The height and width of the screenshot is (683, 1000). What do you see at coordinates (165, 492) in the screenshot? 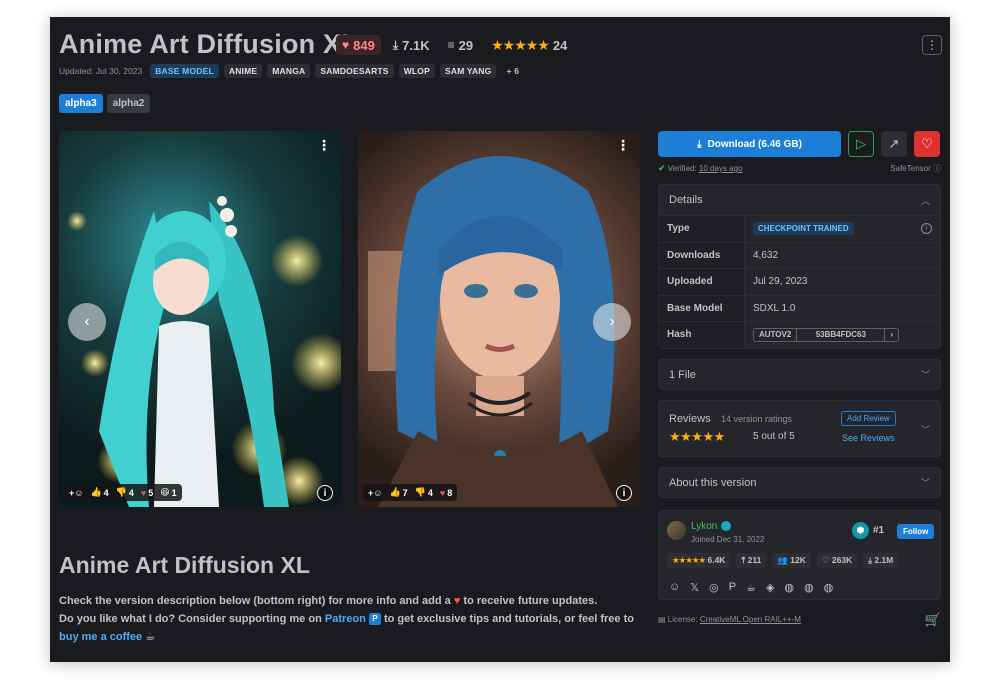
I see `laugh-icon: 😆` at bounding box center [165, 492].